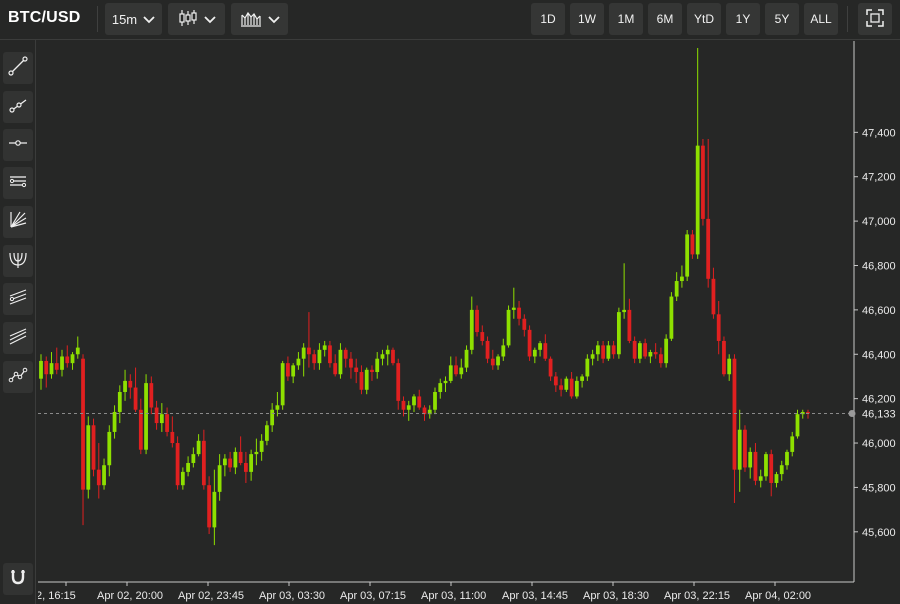 The width and height of the screenshot is (900, 604). What do you see at coordinates (879, 311) in the screenshot?
I see `y-tick-label: 46,600` at bounding box center [879, 311].